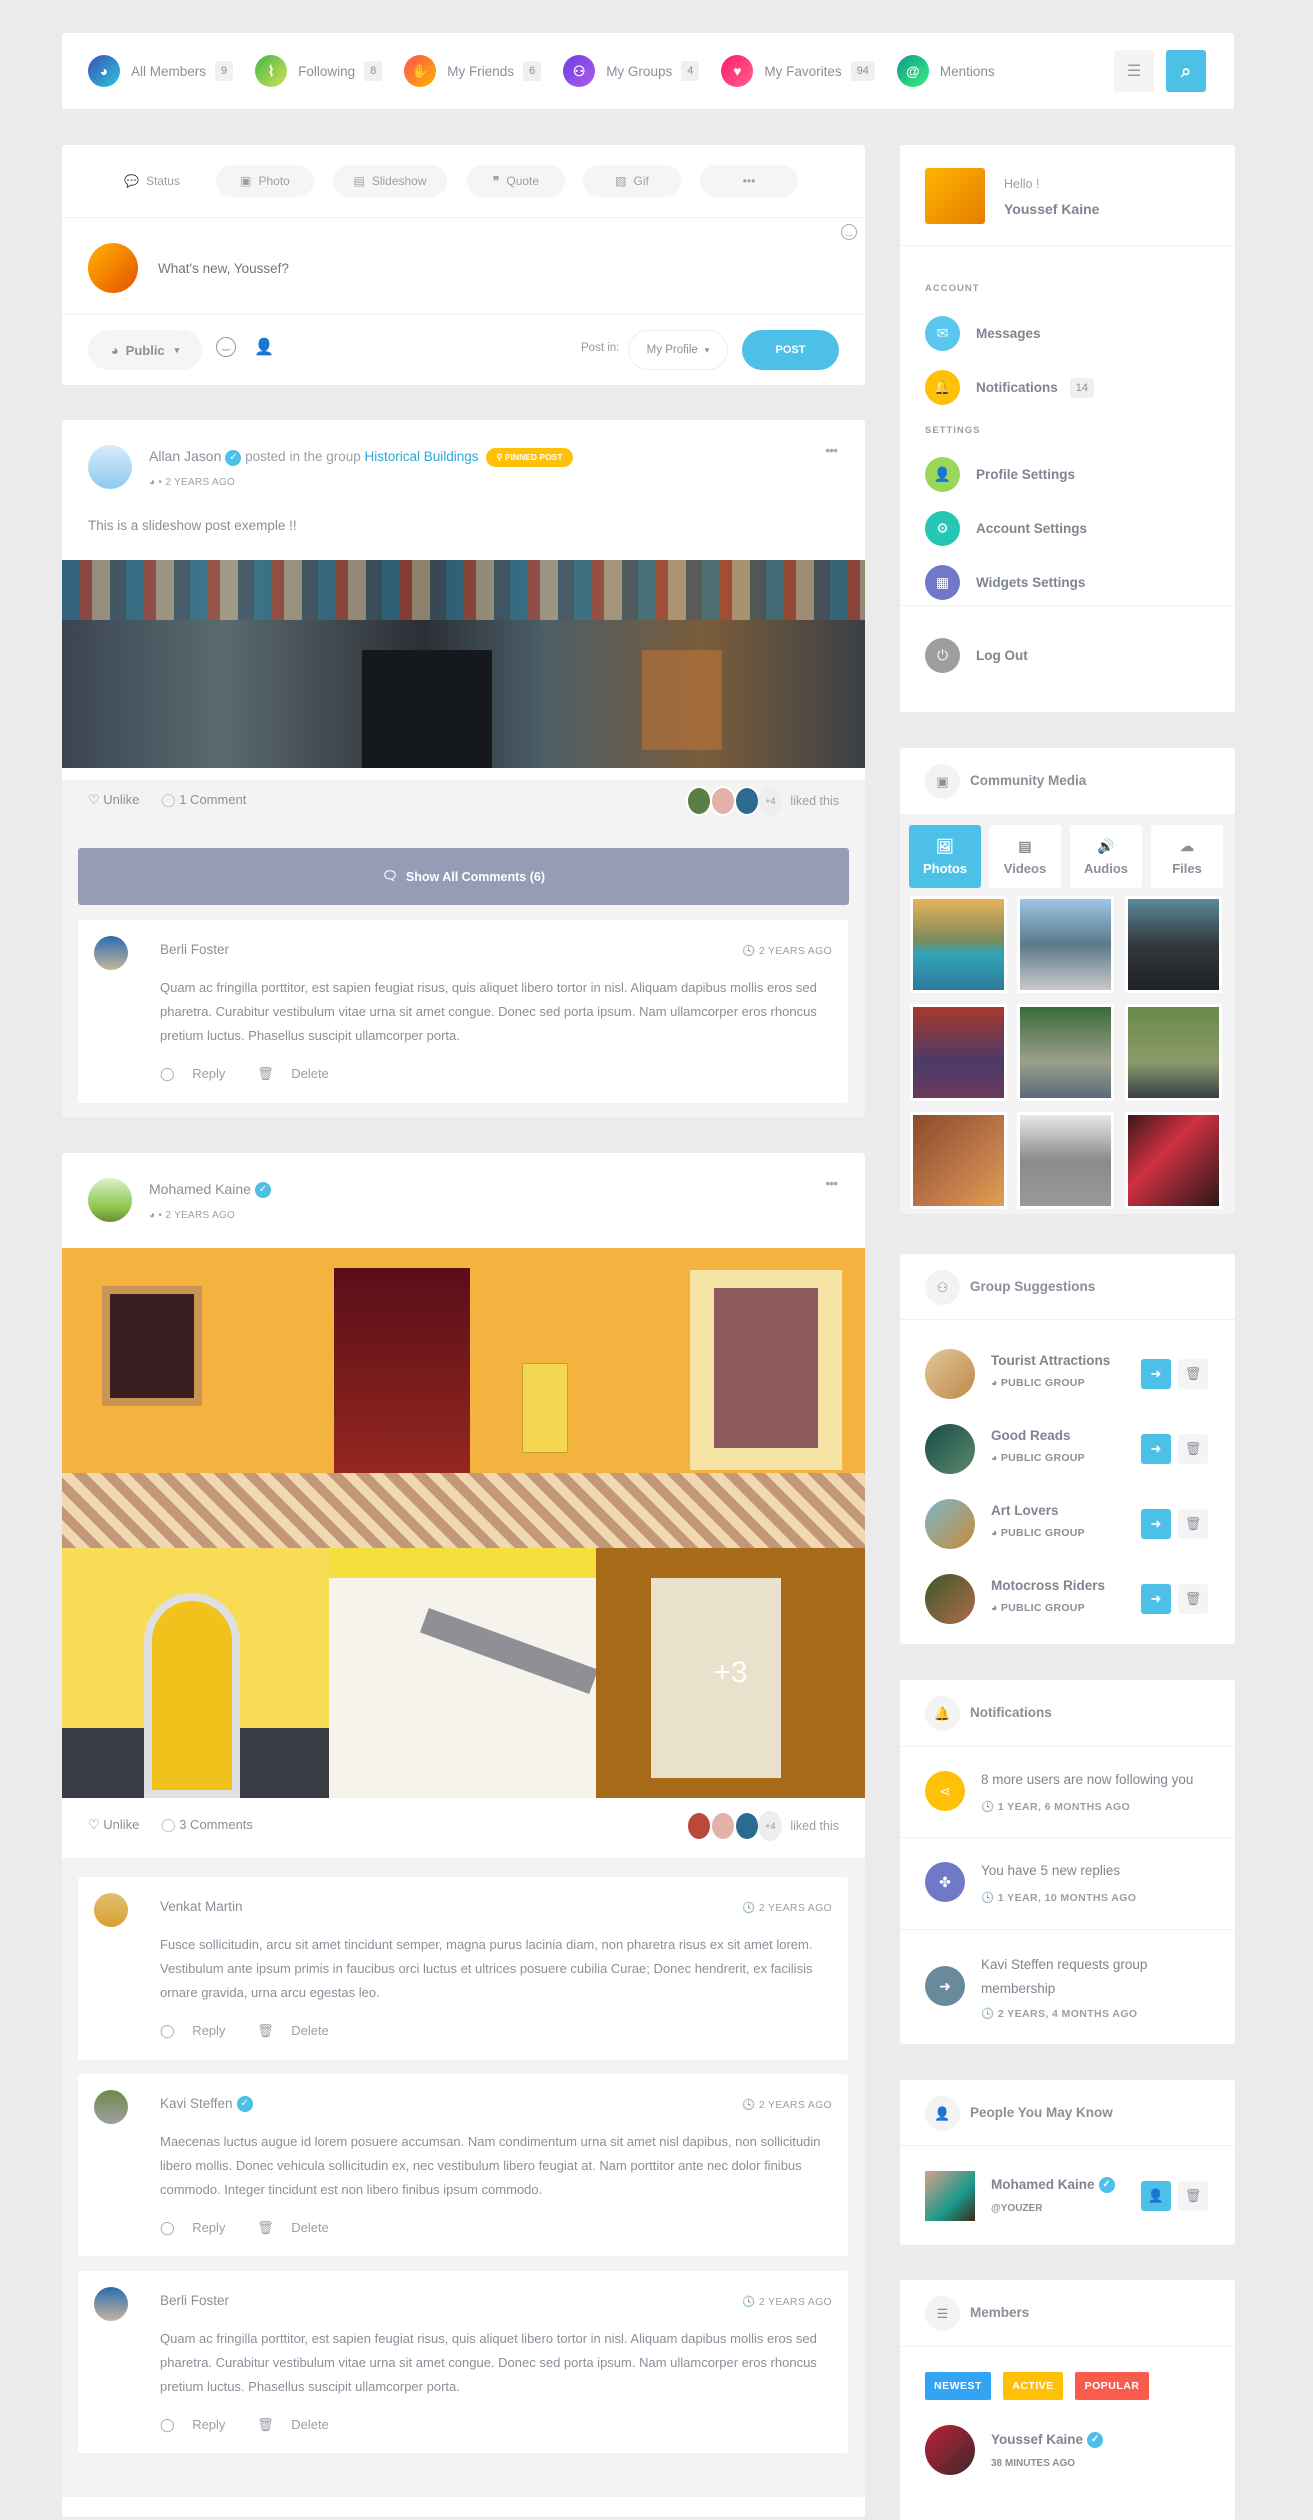 The height and width of the screenshot is (2520, 1313). What do you see at coordinates (463, 876) in the screenshot?
I see `show-all-comments-button: 🗨 Show All Comments (6)` at bounding box center [463, 876].